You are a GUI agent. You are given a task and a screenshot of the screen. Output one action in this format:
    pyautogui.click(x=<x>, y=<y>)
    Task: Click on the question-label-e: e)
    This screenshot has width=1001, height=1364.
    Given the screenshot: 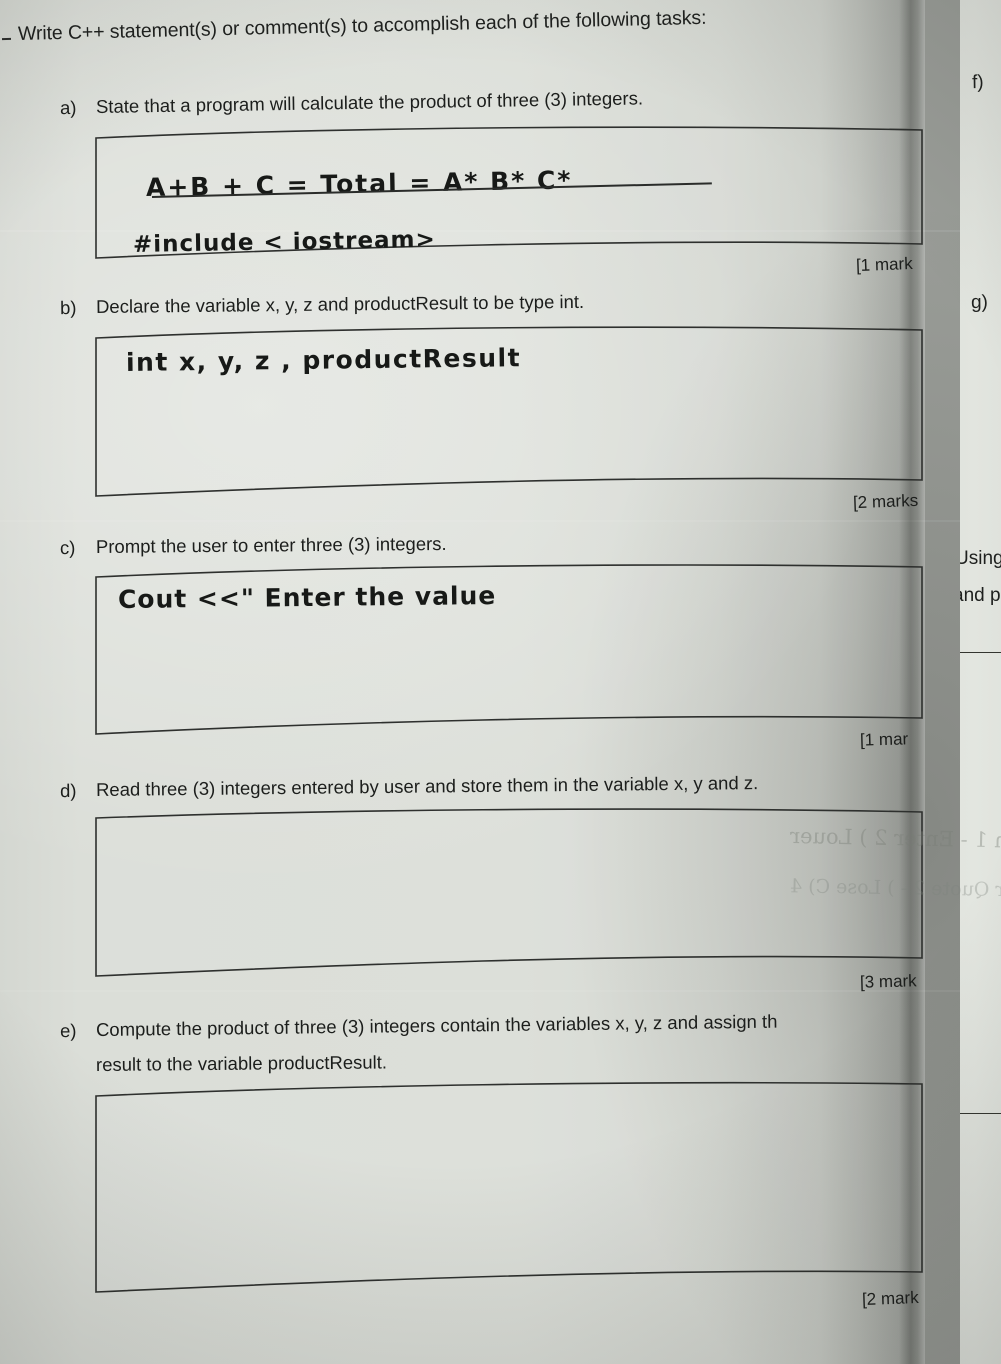 What is the action you would take?
    pyautogui.click(x=68, y=1030)
    